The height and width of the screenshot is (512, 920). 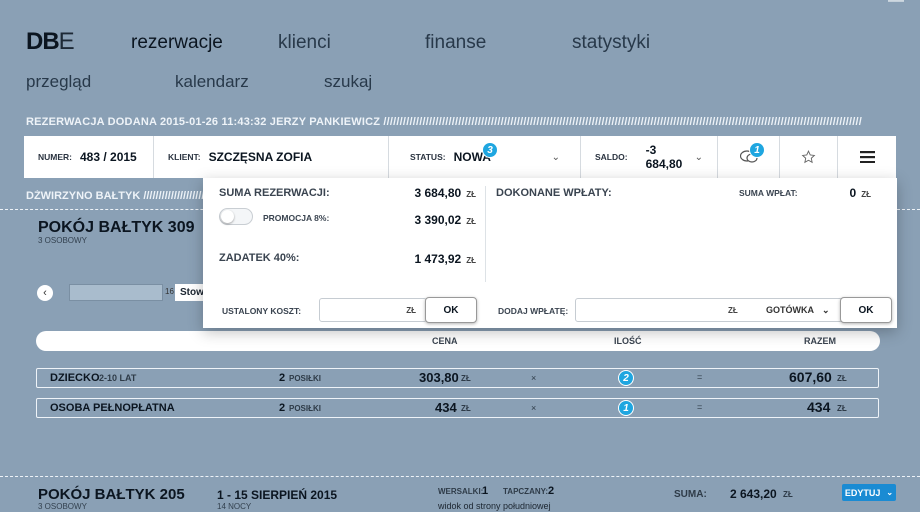 I want to click on messages-button: 1, so click(x=749, y=157).